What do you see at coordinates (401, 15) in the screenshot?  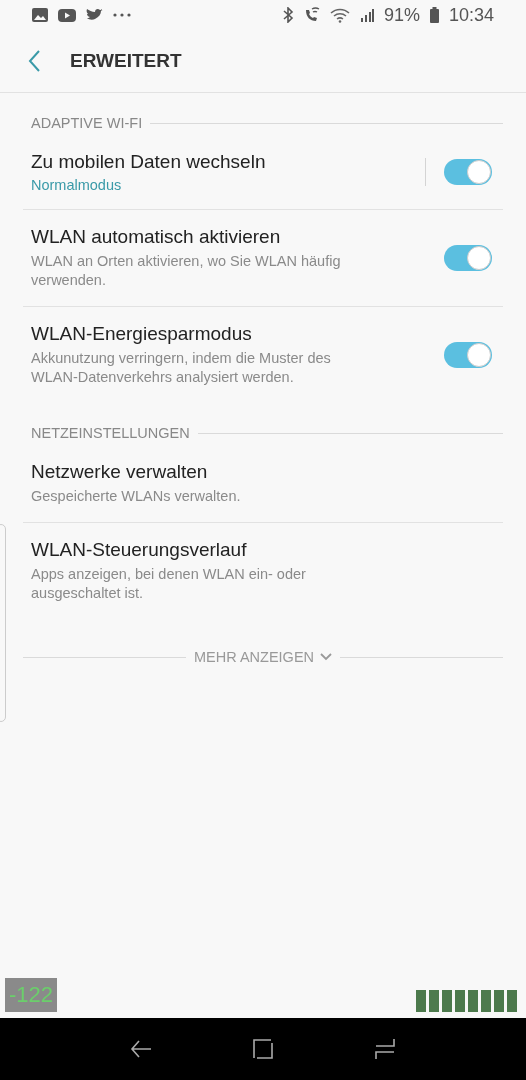 I see `battery-percent: 91%` at bounding box center [401, 15].